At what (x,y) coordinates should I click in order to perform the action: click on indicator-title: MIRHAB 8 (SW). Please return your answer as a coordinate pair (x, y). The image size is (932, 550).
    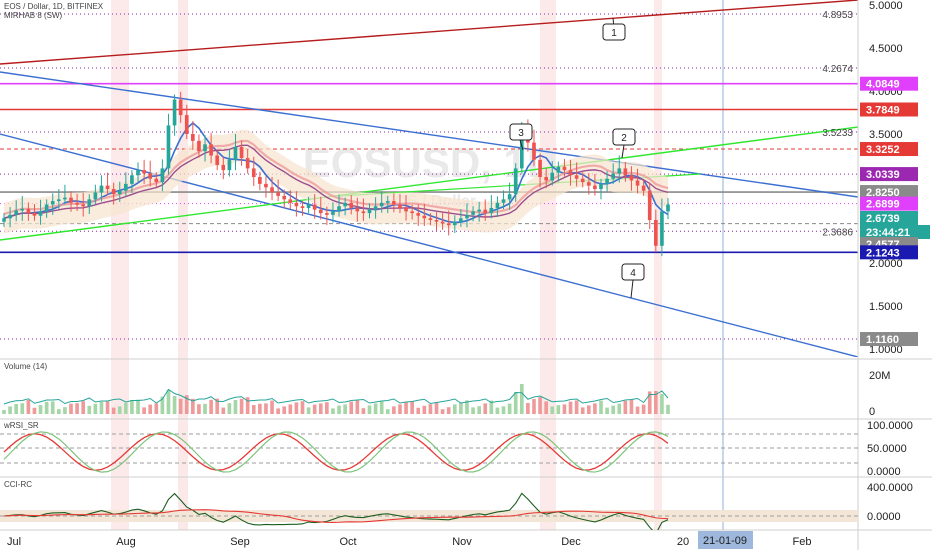
    Looking at the image, I should click on (33, 15).